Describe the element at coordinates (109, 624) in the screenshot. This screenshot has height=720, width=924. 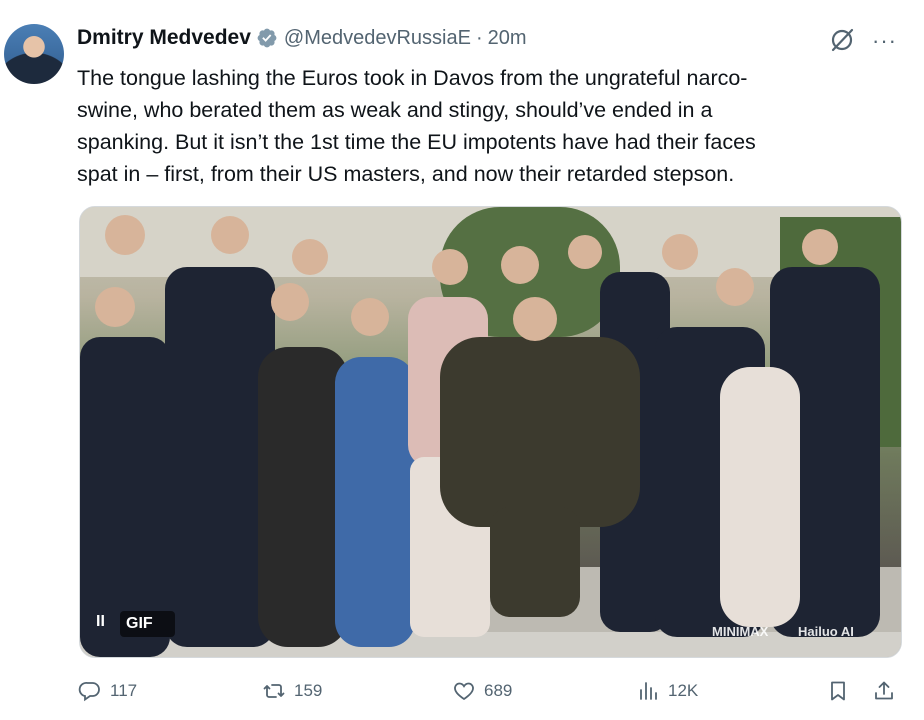
I see `pause-icon: II` at that location.